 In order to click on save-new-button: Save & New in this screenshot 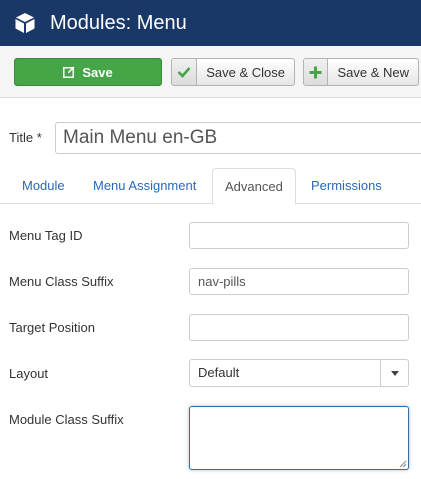, I will do `click(361, 72)`.